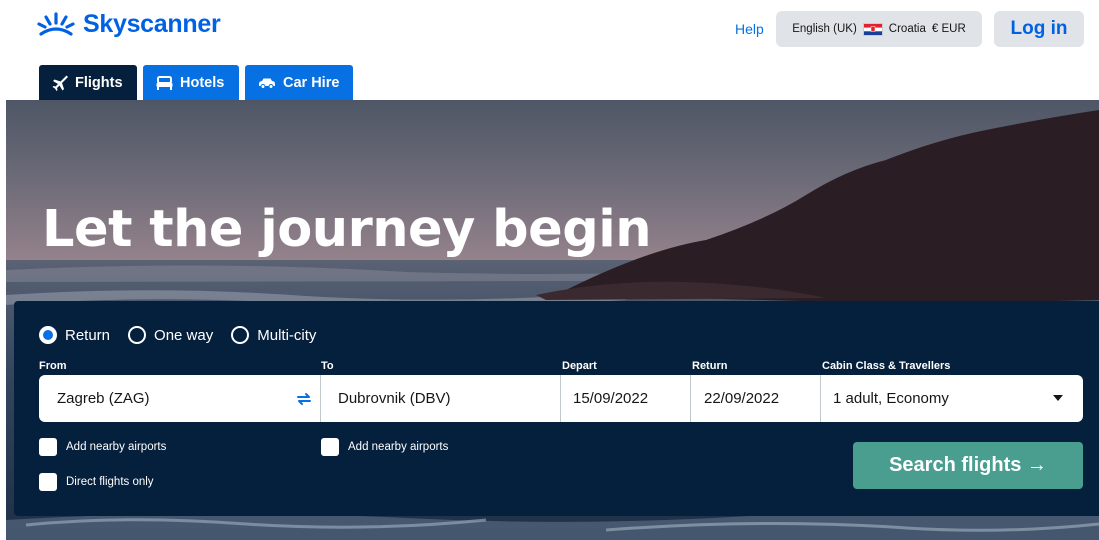  What do you see at coordinates (267, 83) in the screenshot?
I see `car-icon` at bounding box center [267, 83].